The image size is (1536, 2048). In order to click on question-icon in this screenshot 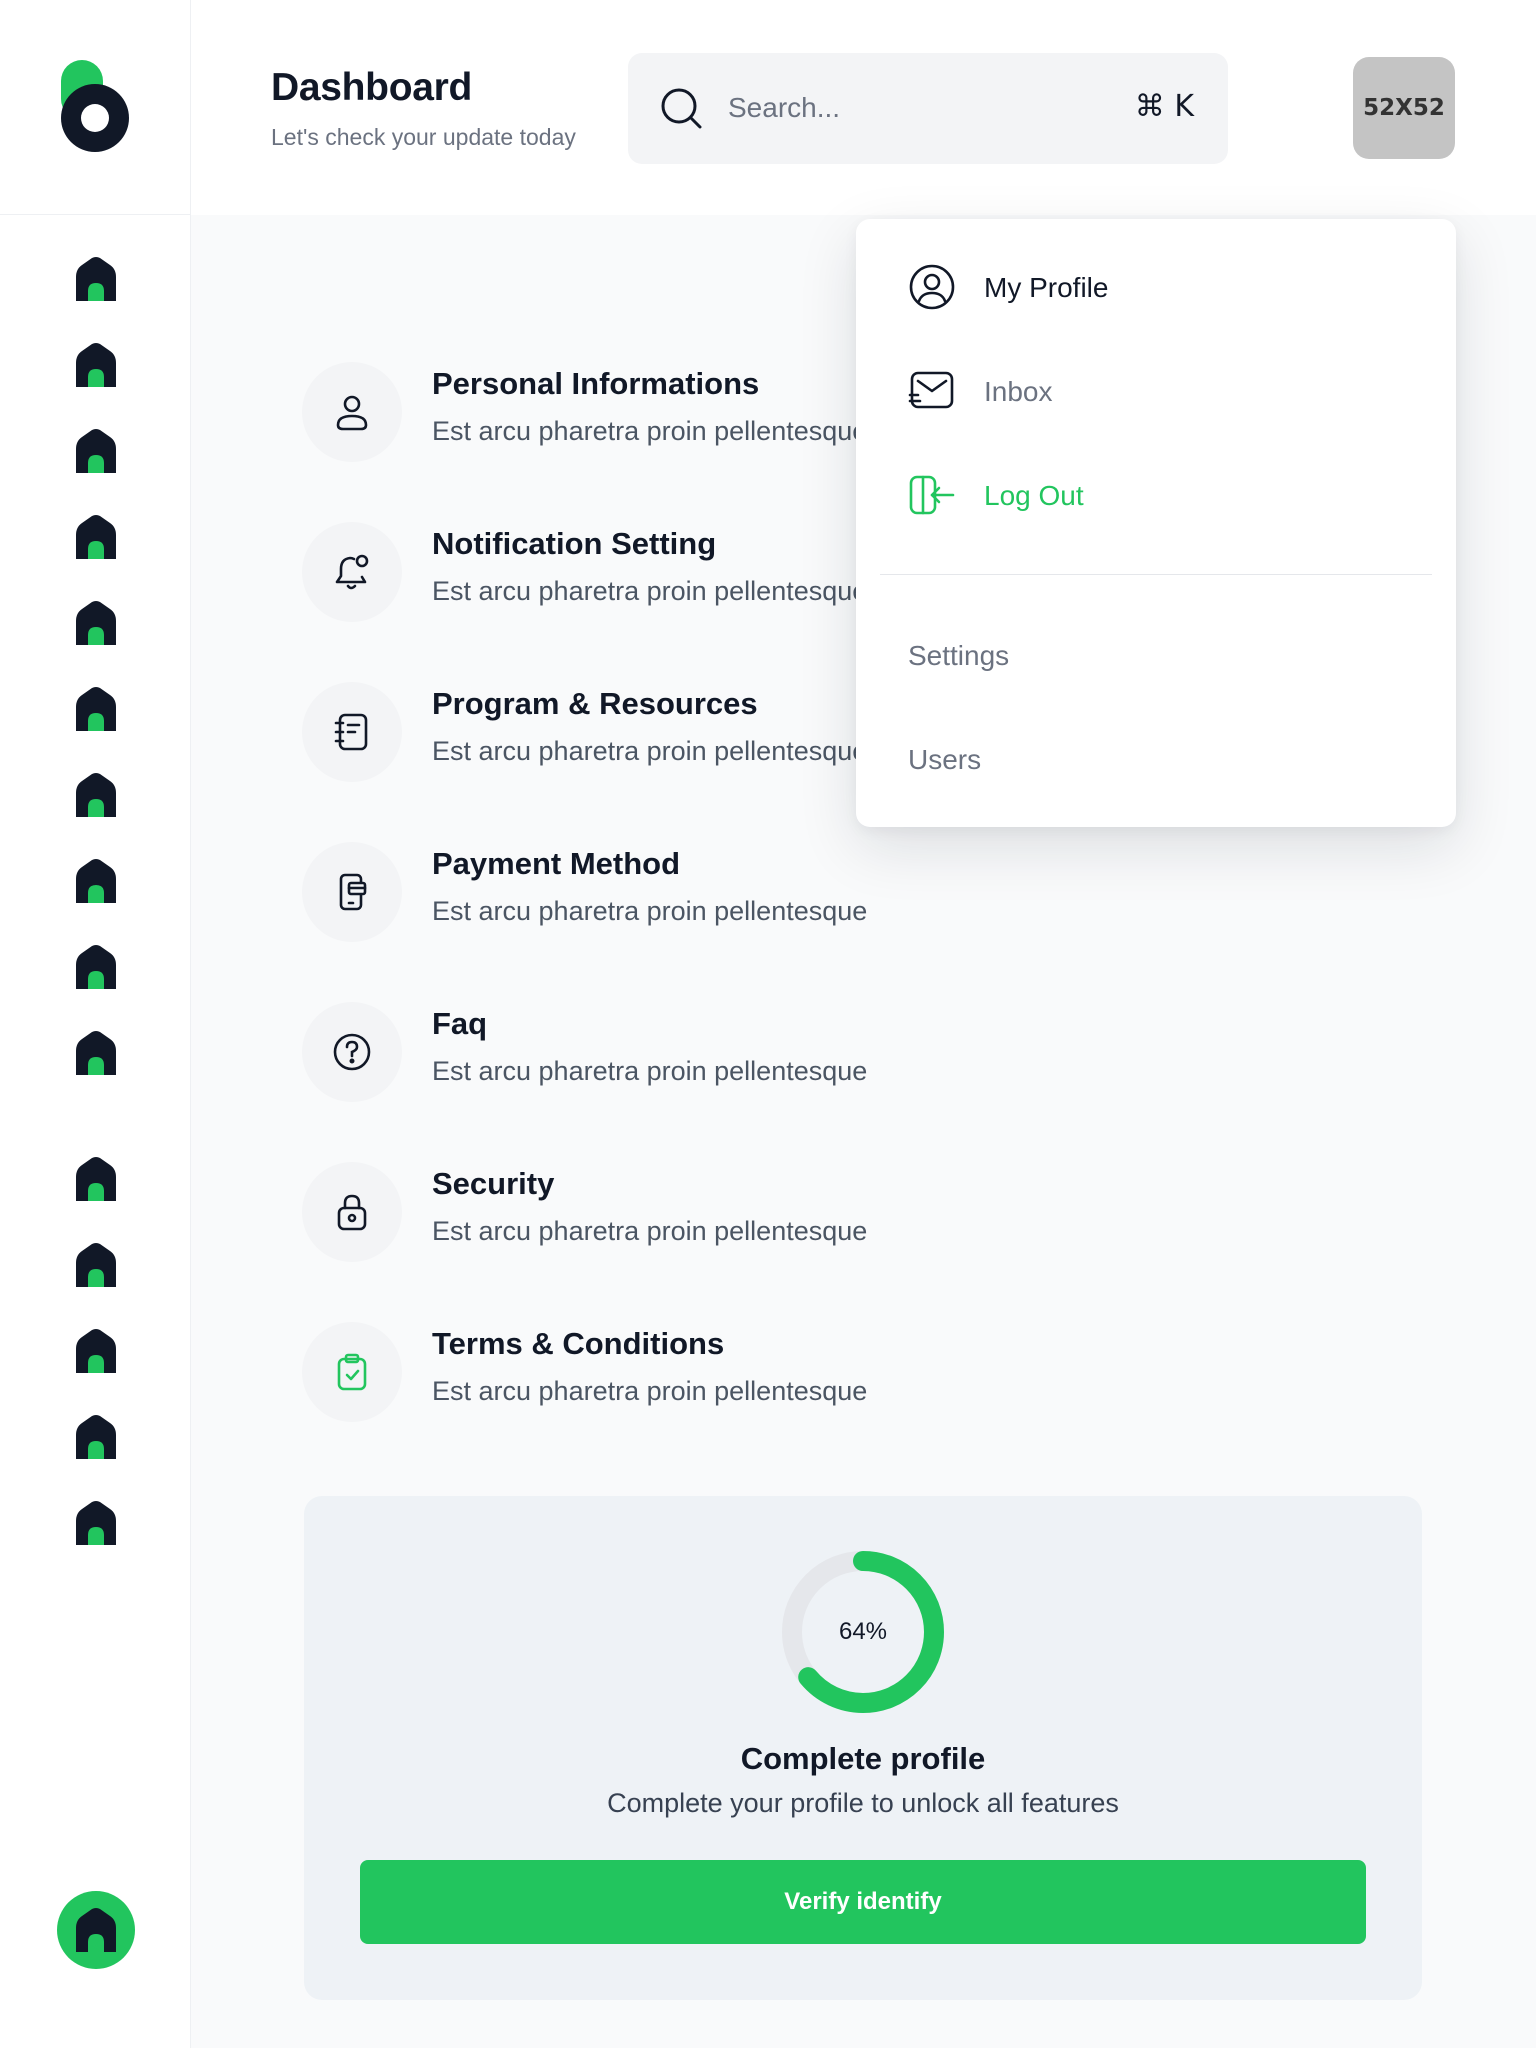, I will do `click(352, 1052)`.